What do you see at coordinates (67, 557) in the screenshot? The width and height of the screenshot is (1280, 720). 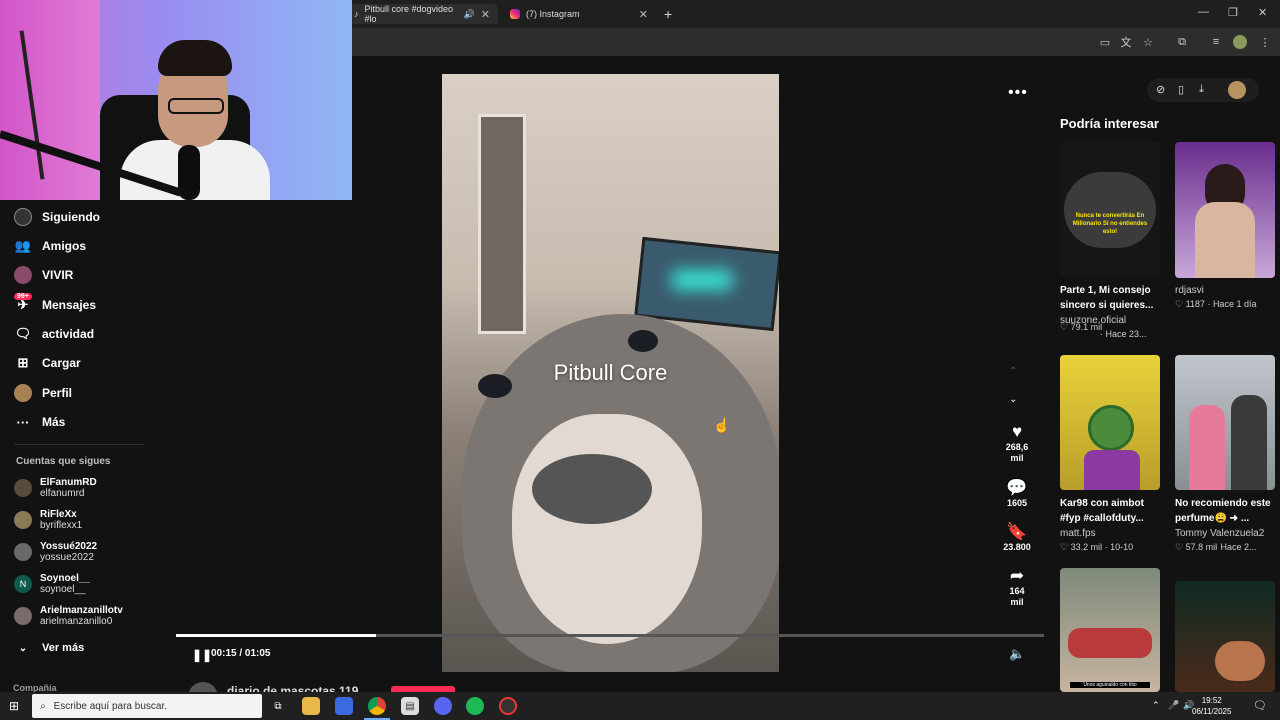 I see `account-handle: yossue2022` at bounding box center [67, 557].